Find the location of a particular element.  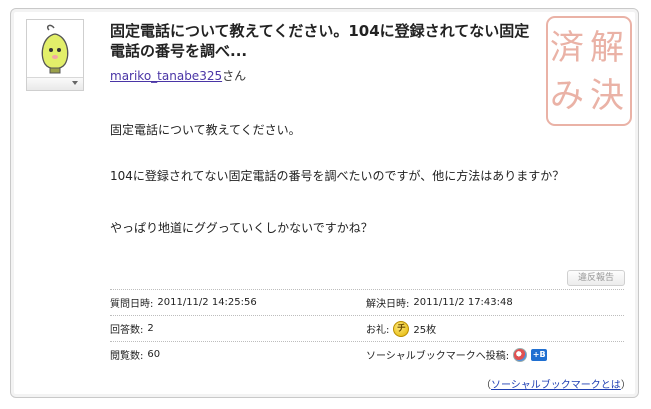

reward-value: 25枚 is located at coordinates (425, 330).